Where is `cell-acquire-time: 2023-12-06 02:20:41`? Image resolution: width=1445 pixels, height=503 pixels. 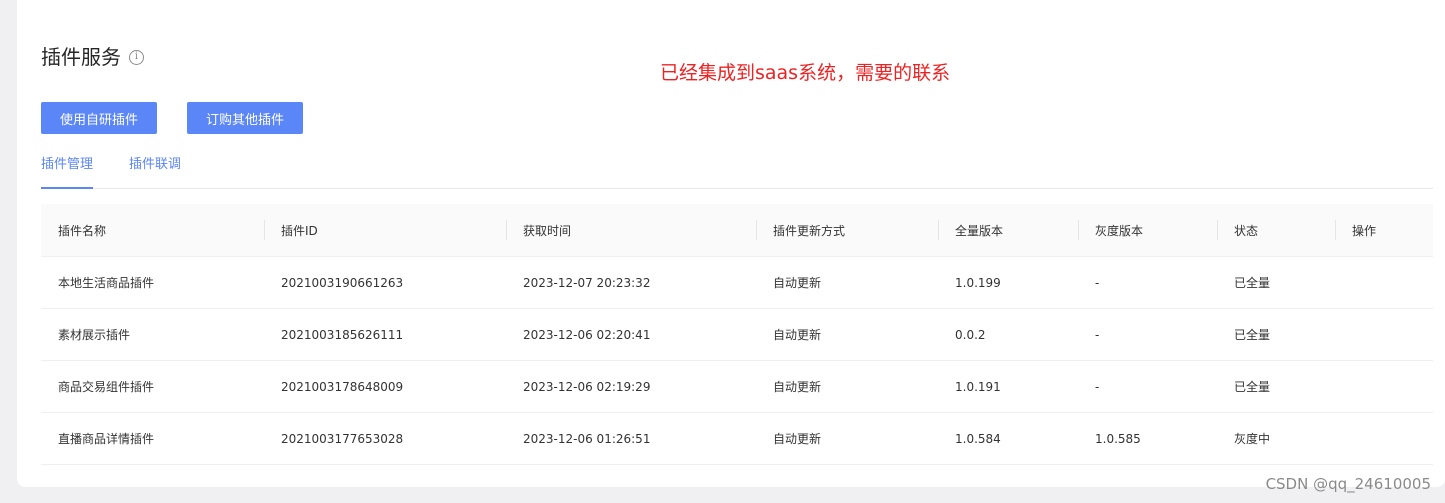 cell-acquire-time: 2023-12-06 02:20:41 is located at coordinates (587, 334).